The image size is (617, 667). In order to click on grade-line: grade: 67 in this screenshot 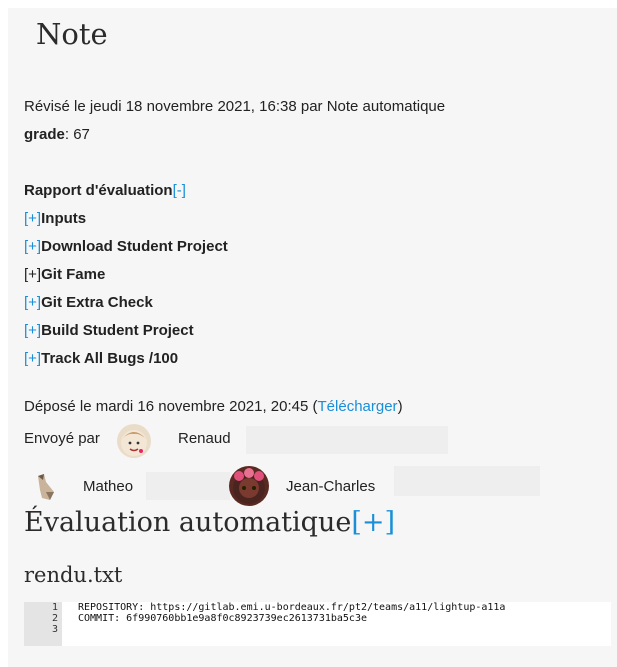, I will do `click(57, 135)`.